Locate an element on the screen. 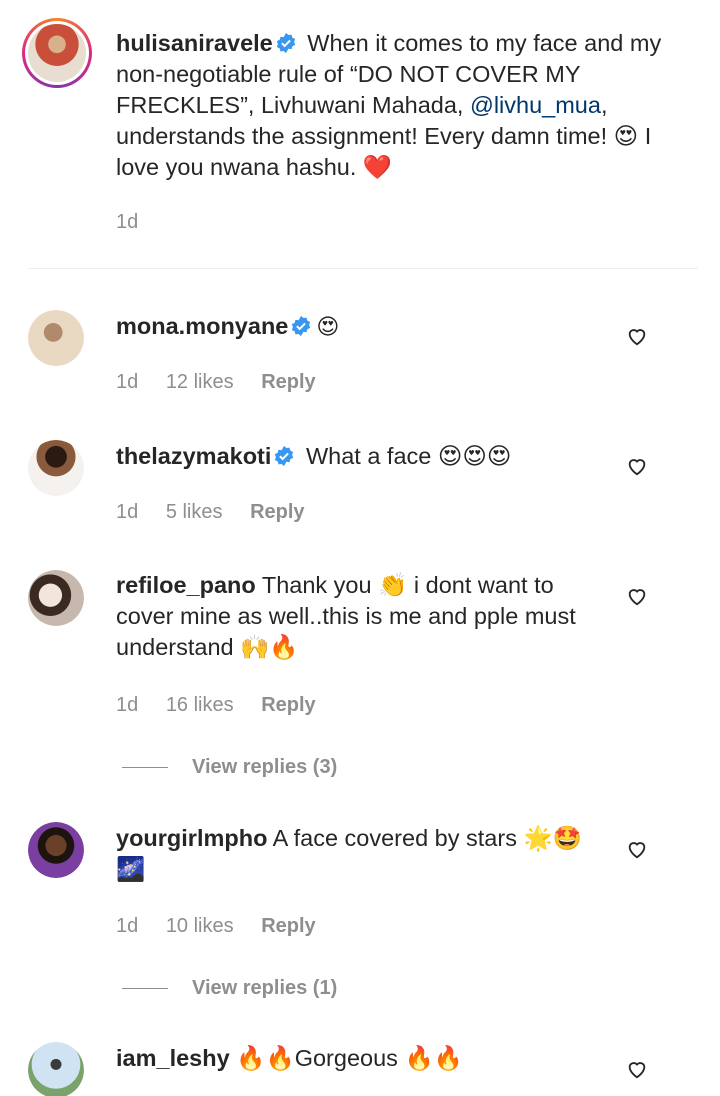 The image size is (720, 1096). comment-likes: 16 likes is located at coordinates (200, 705).